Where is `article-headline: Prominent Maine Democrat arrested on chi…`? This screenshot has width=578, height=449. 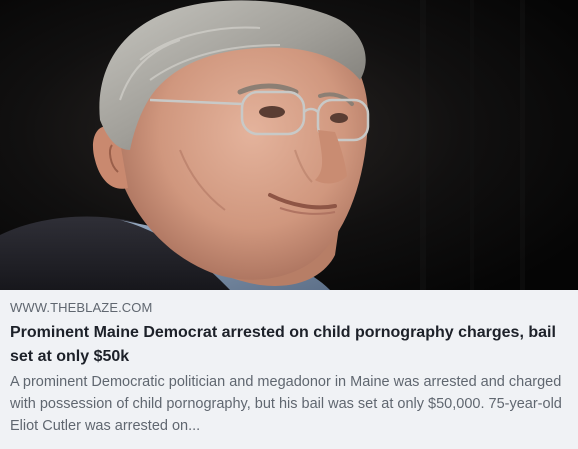 article-headline: Prominent Maine Democrat arrested on chi… is located at coordinates (288, 345).